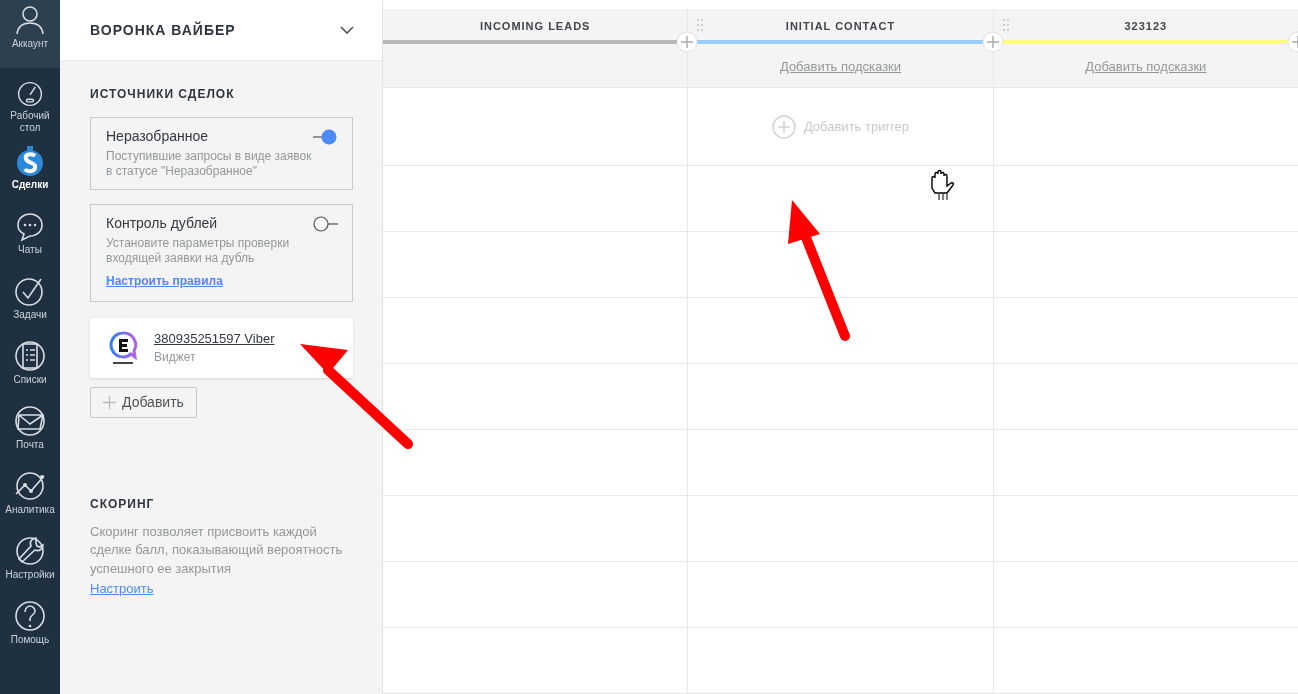 The width and height of the screenshot is (1298, 694). I want to click on add-button: Добавить, so click(143, 402).